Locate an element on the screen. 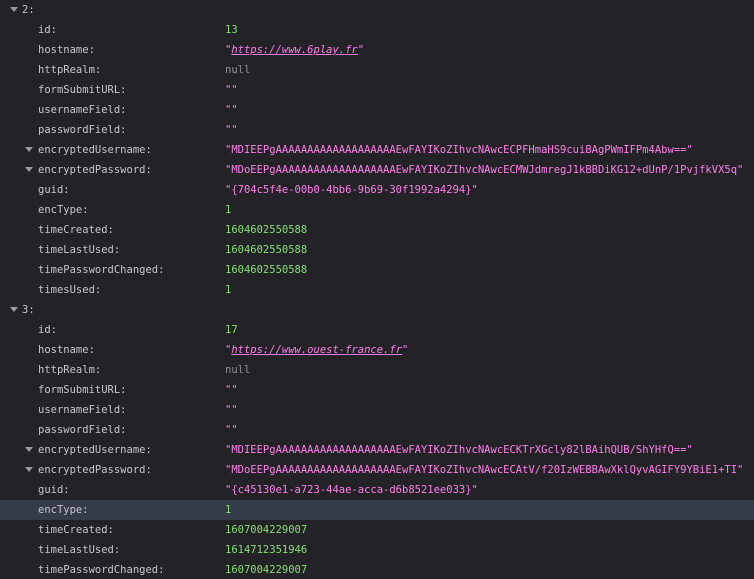 The height and width of the screenshot is (579, 754). property-row: timeLastUsed: 1604602550588 is located at coordinates (377, 250).